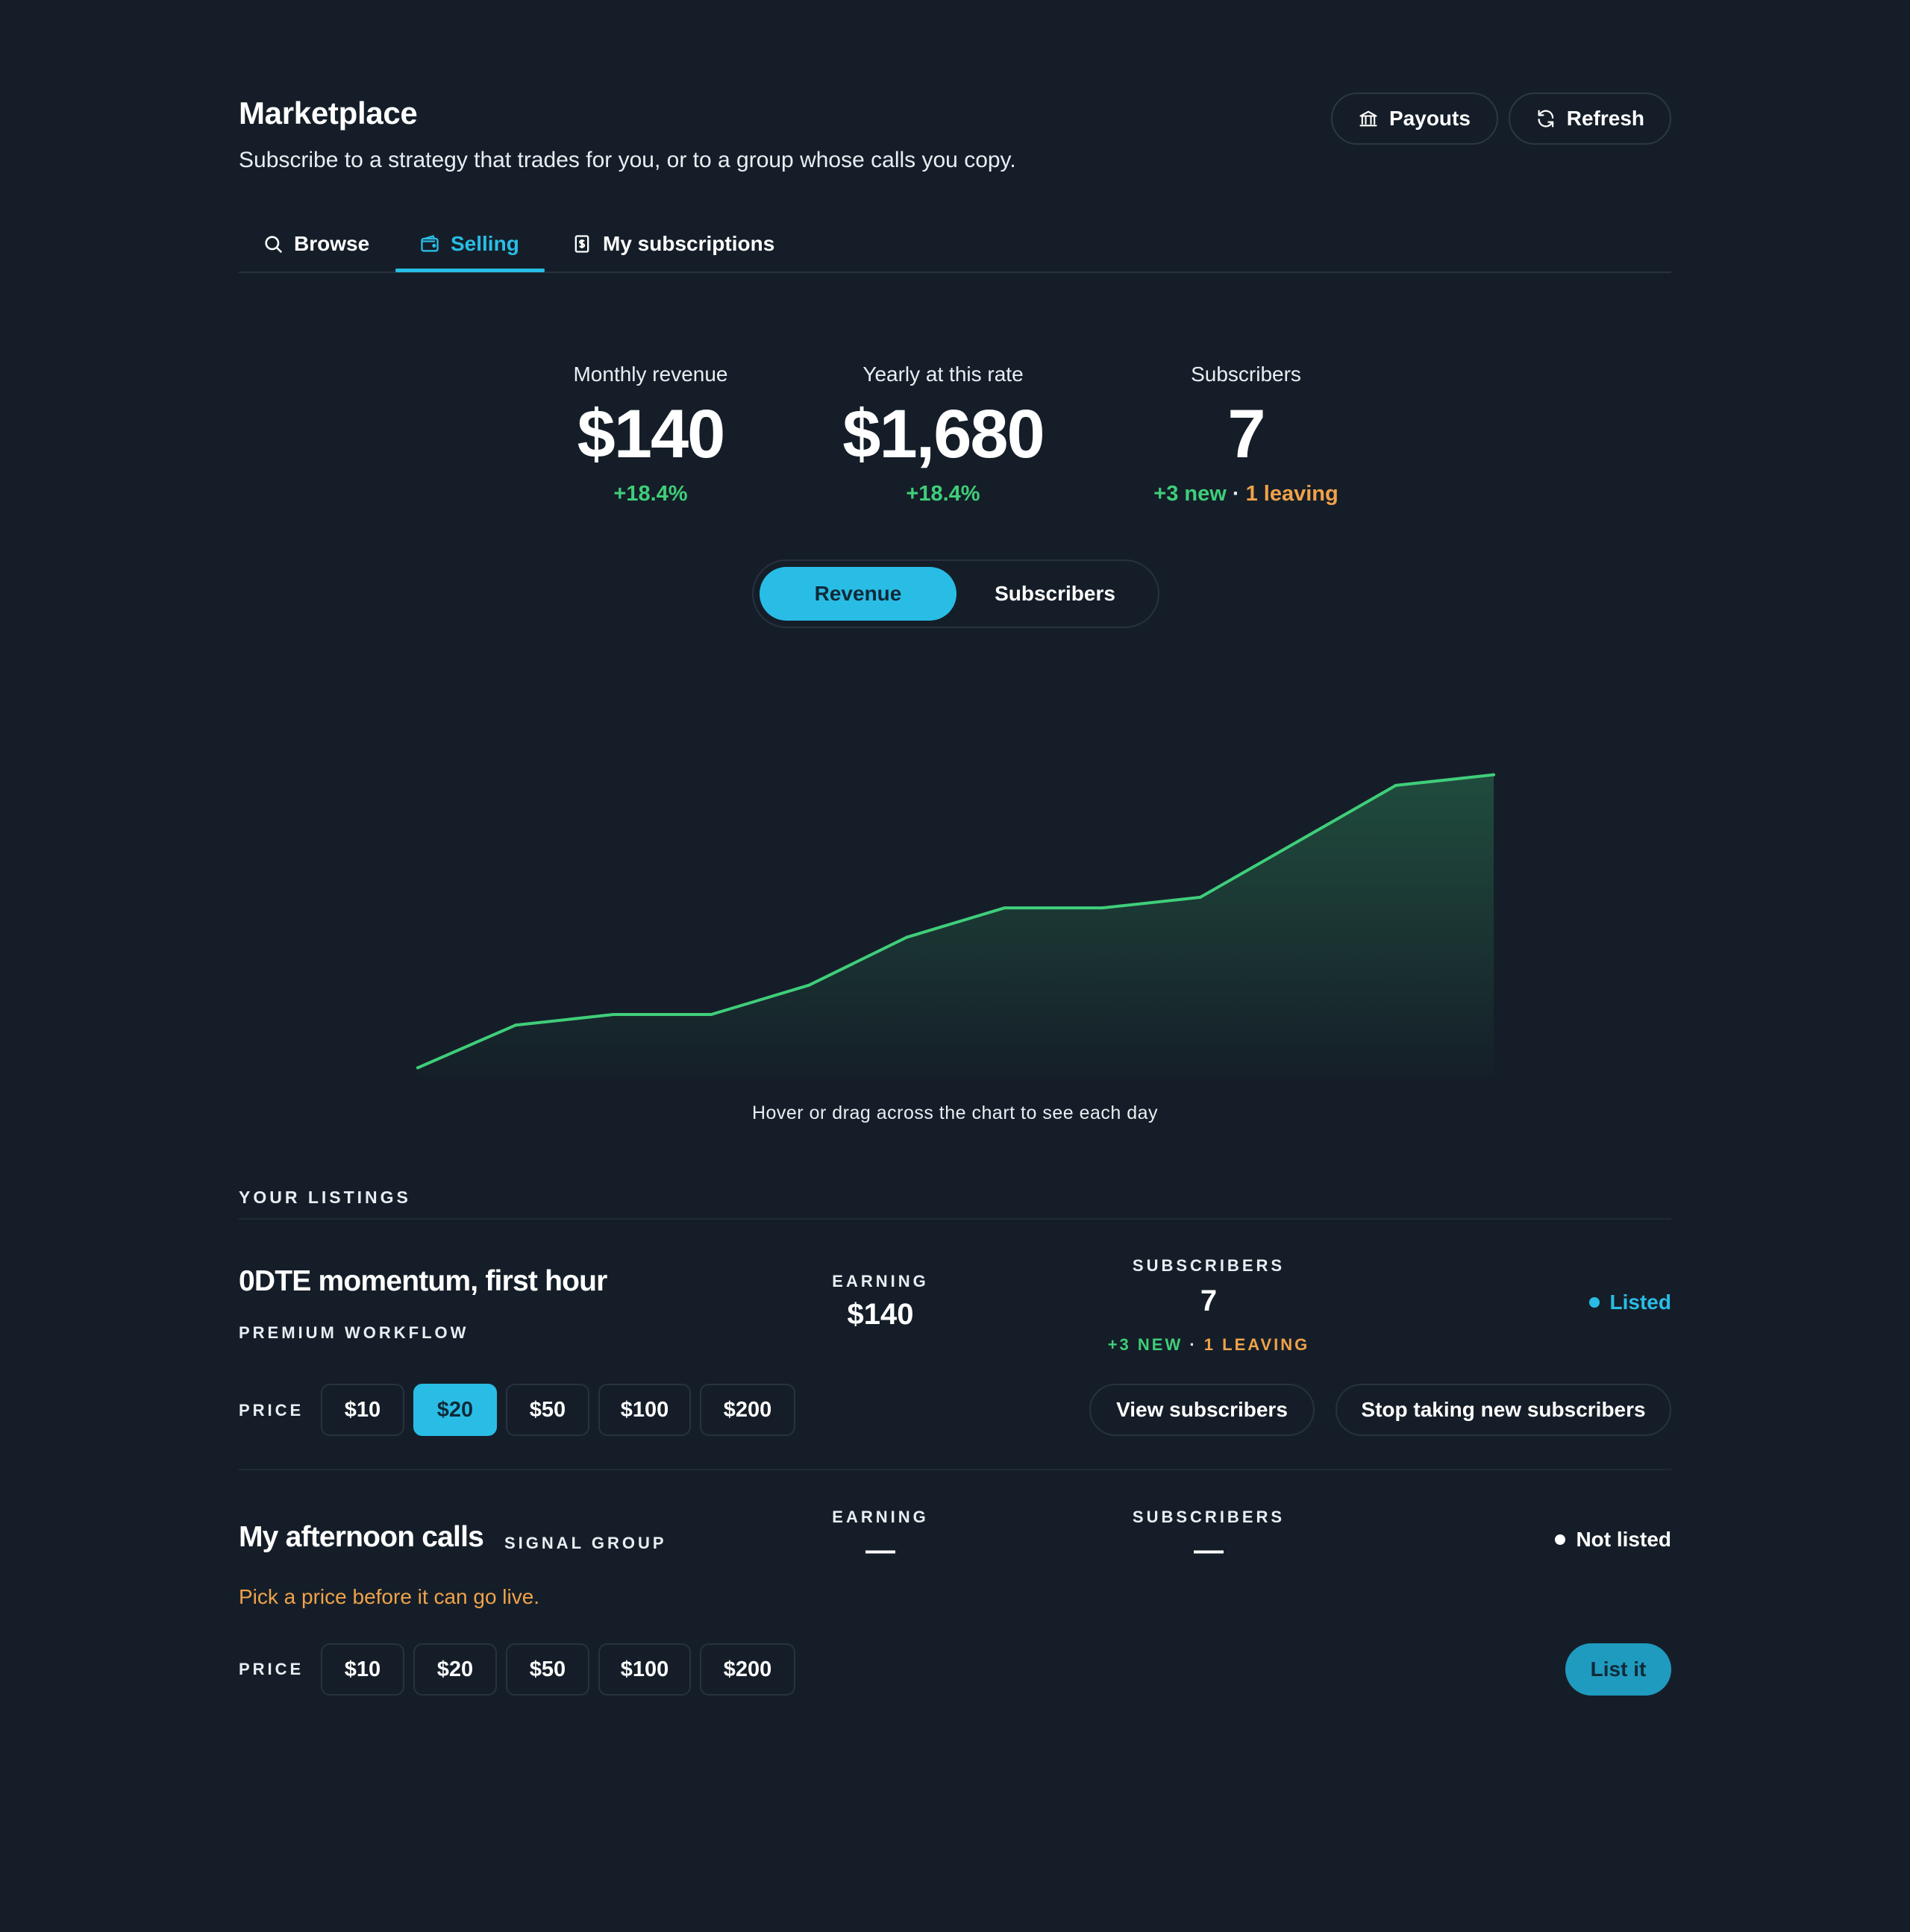 This screenshot has width=1910, height=1932. Describe the element at coordinates (689, 244) in the screenshot. I see `tab-my-subscriptions-label: My subscriptions` at that location.